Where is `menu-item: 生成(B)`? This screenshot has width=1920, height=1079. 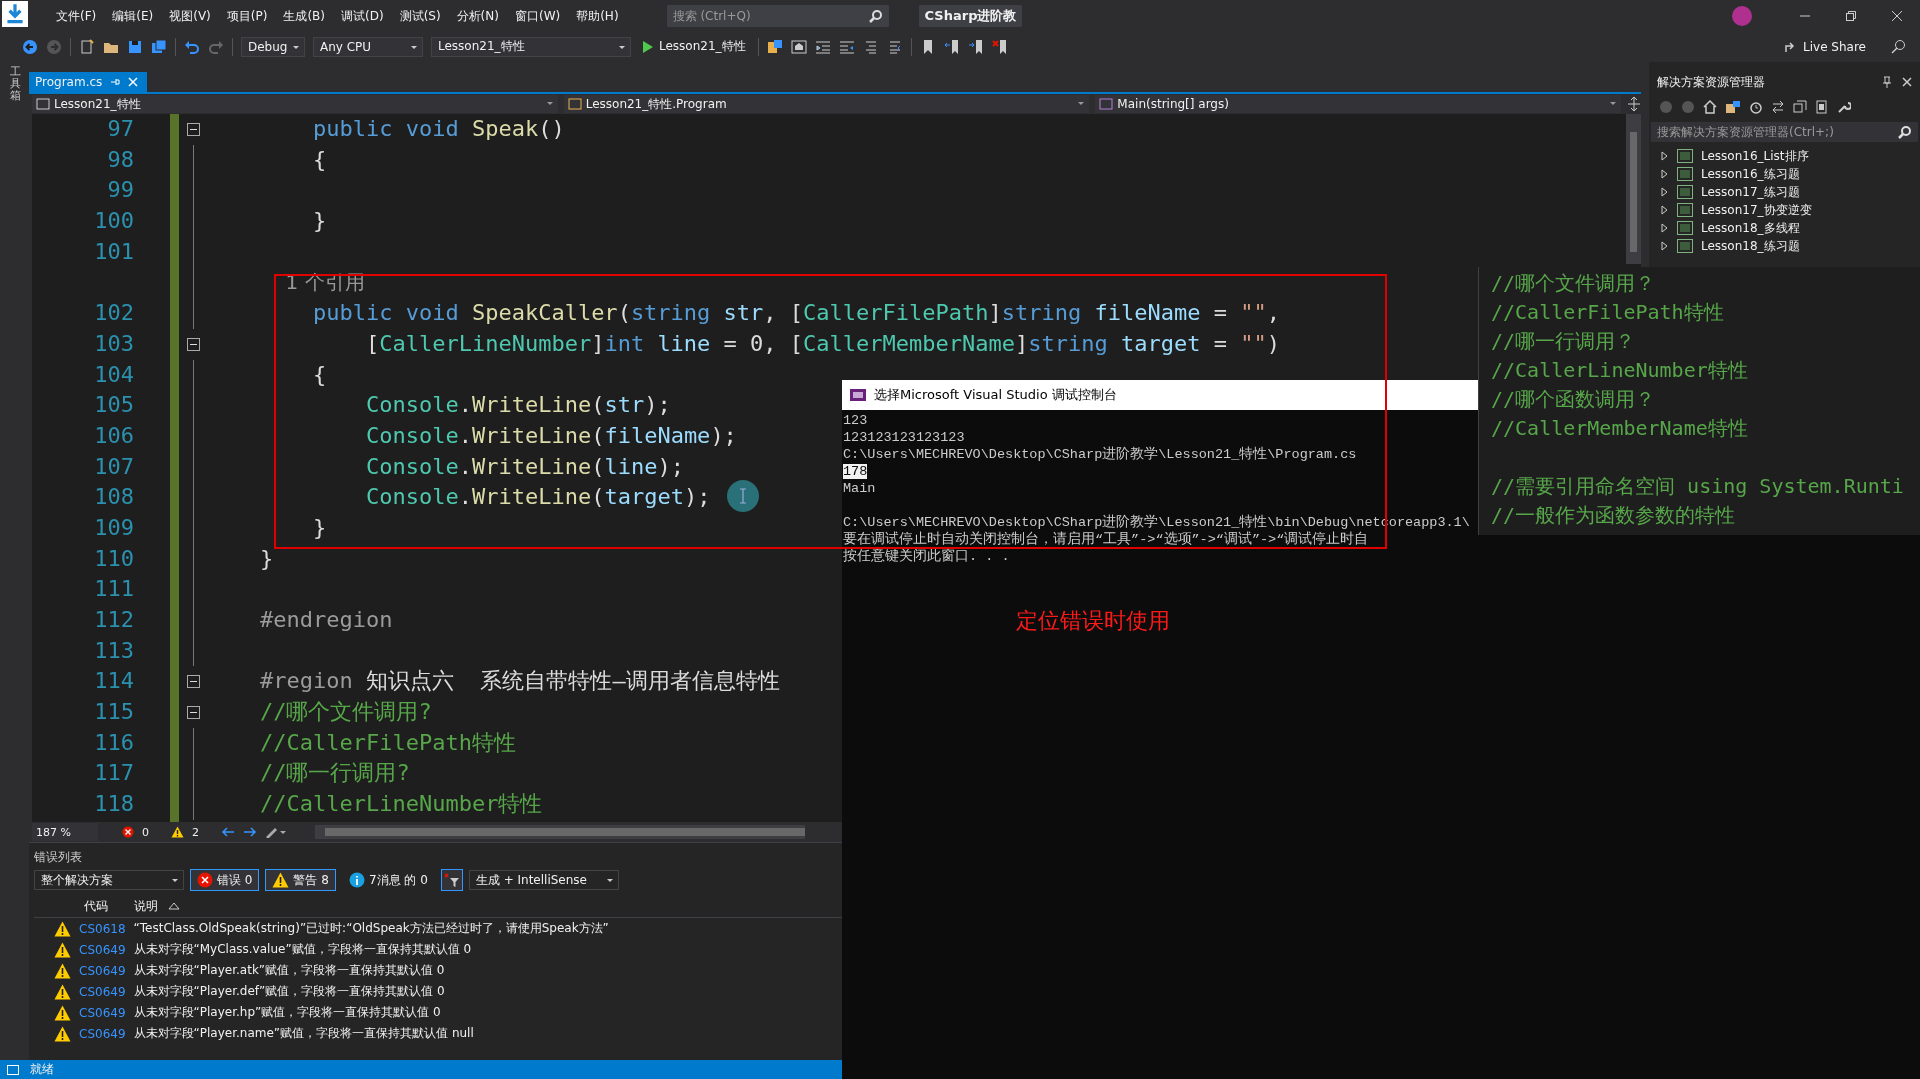 menu-item: 生成(B) is located at coordinates (304, 15).